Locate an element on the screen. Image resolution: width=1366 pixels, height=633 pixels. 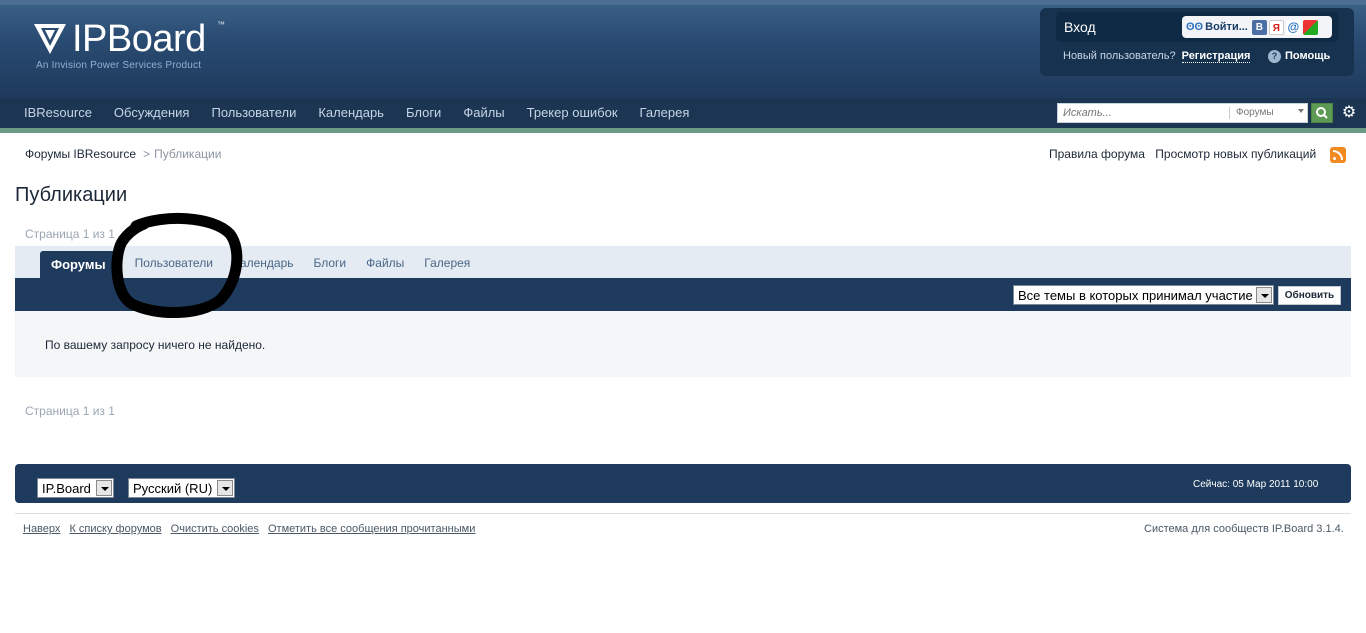
new-user-text: Новый пользователь? is located at coordinates (1119, 56).